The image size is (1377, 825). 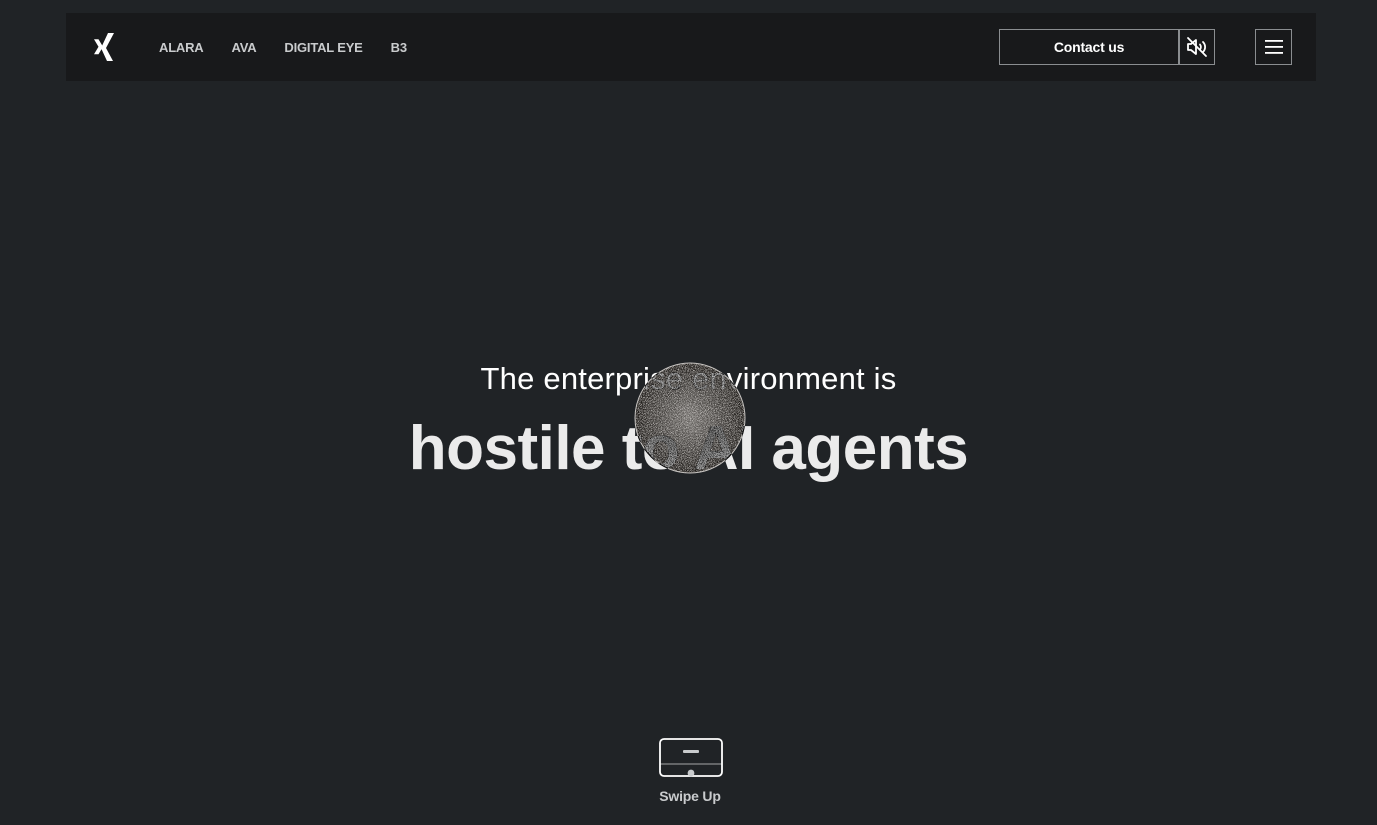 I want to click on hamburger-menu-icon, so click(x=1273, y=47).